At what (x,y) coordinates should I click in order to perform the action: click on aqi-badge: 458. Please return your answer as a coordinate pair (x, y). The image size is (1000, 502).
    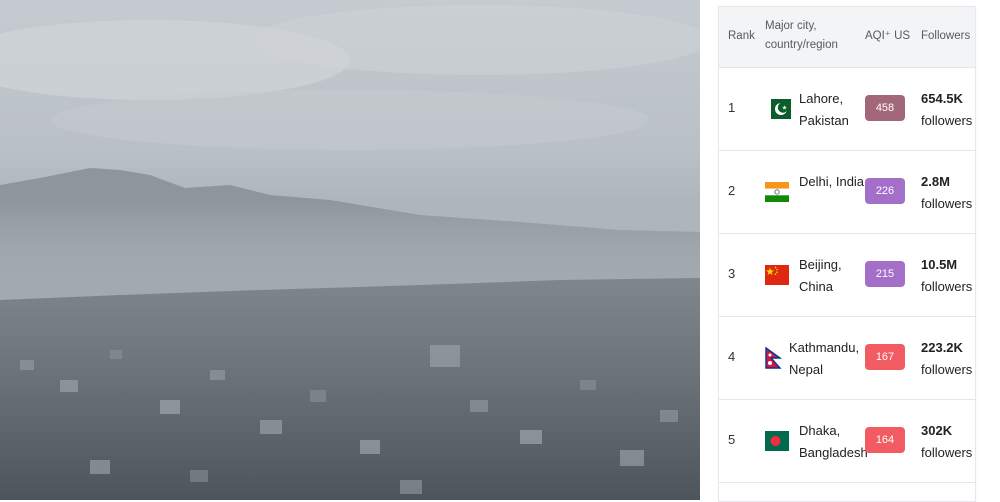
    Looking at the image, I should click on (885, 108).